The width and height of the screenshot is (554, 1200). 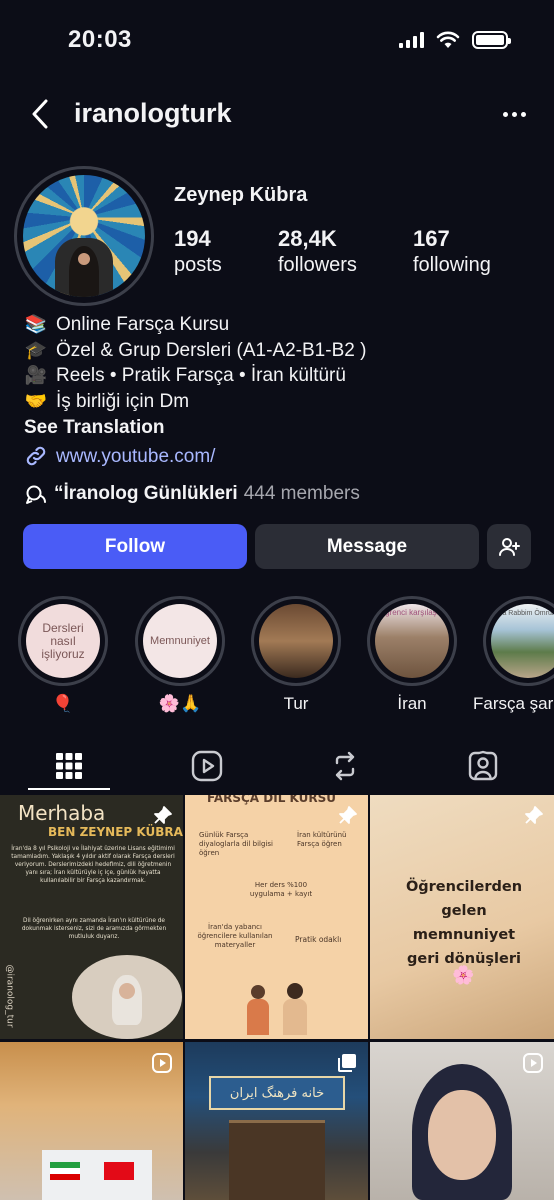 I want to click on pinned-icon, so click(x=348, y=815).